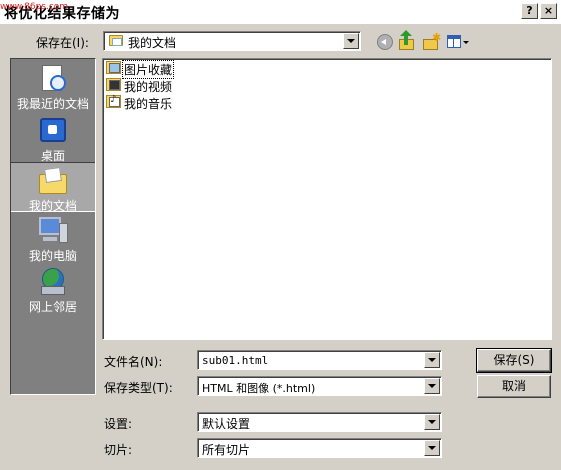  I want to click on settings-dropdown: 默认设置, so click(319, 422).